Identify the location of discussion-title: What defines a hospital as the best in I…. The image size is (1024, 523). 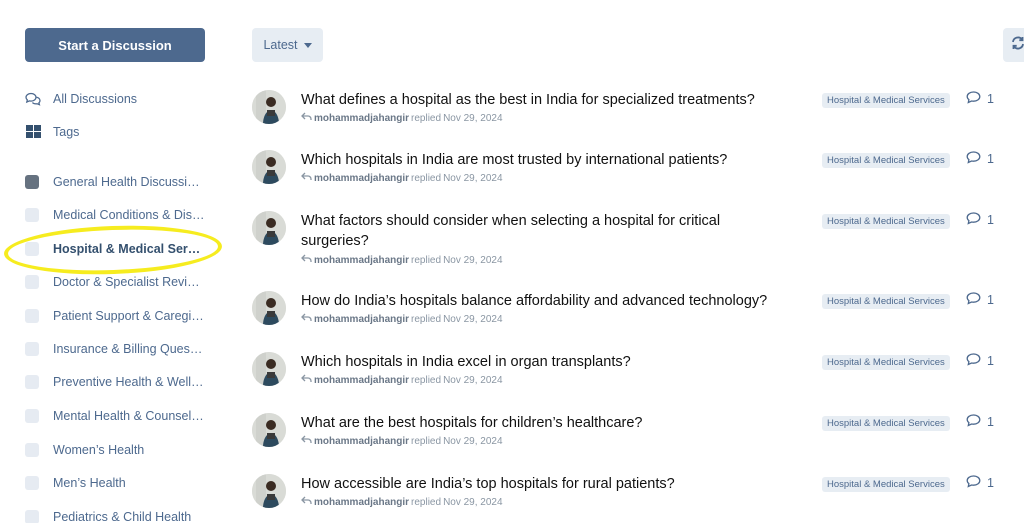
(536, 100).